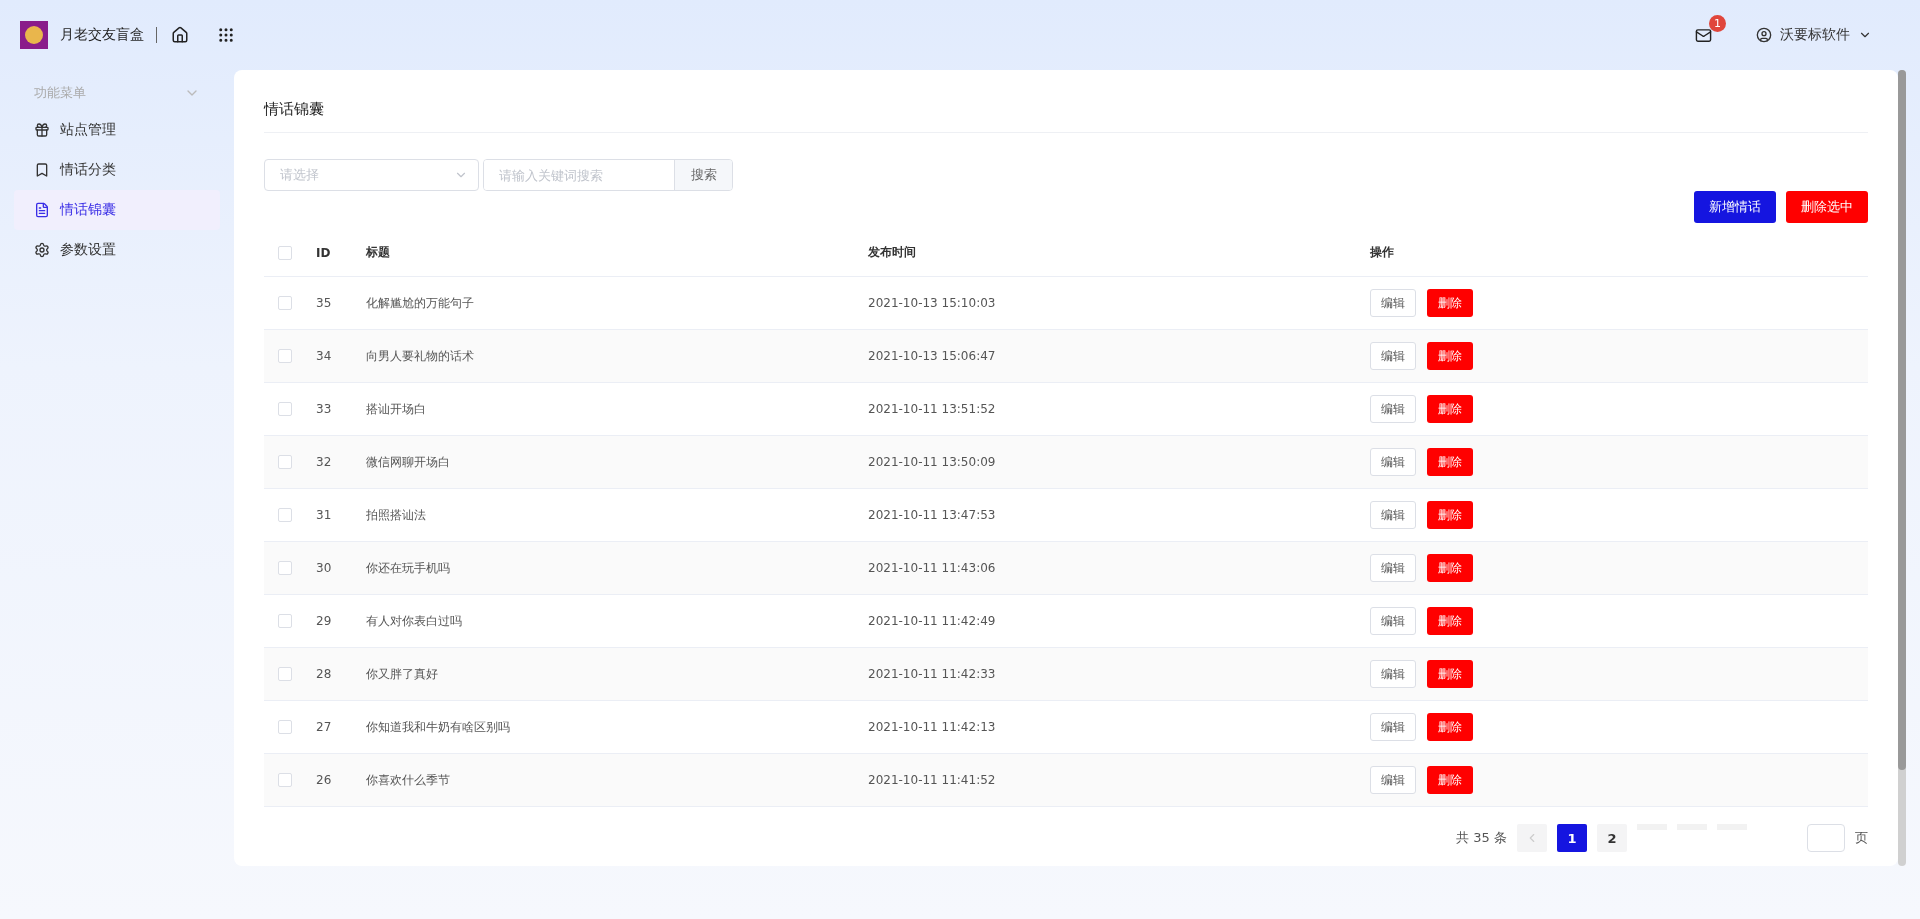 This screenshot has height=919, width=1920. I want to click on table-cell-text: 2021-10-13 15:10:03, so click(932, 303).